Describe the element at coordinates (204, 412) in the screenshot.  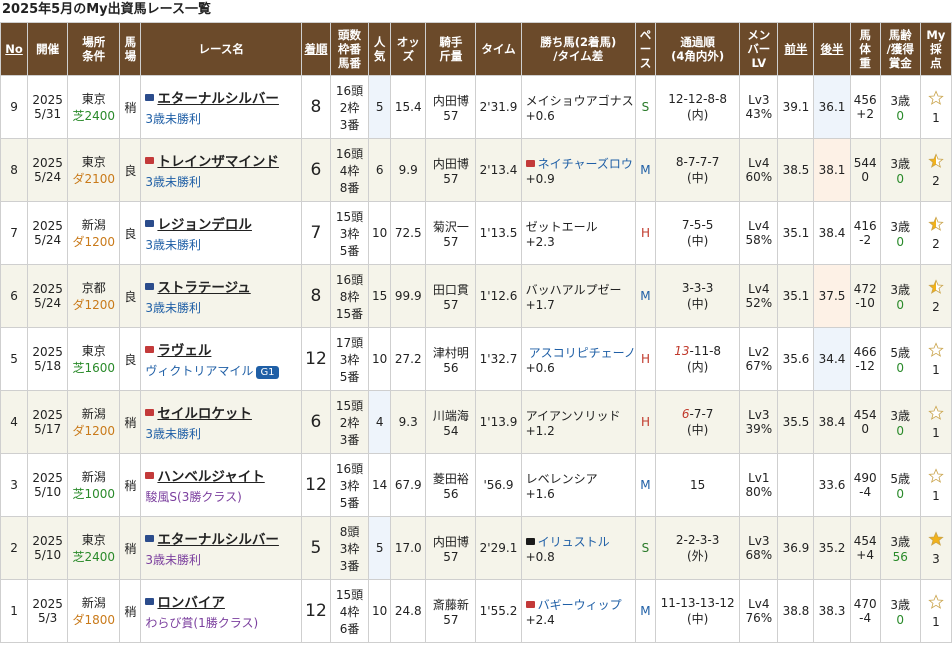
I see `horse-name-label: セイルロケット` at that location.